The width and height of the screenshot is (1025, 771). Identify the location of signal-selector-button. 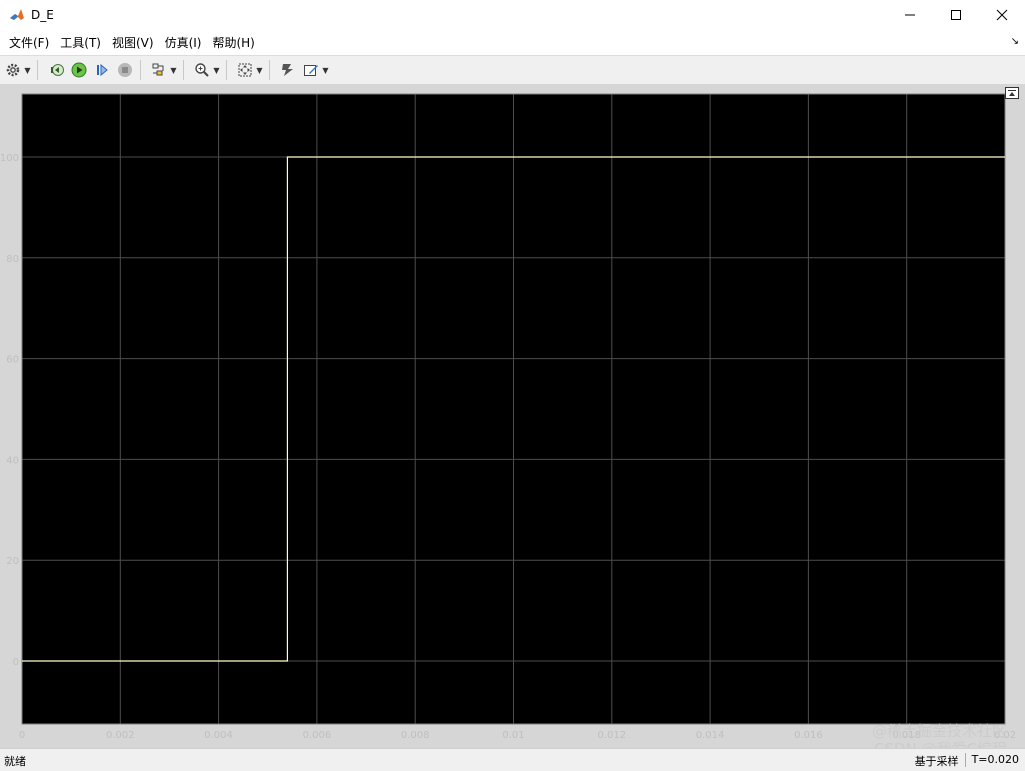
(159, 70).